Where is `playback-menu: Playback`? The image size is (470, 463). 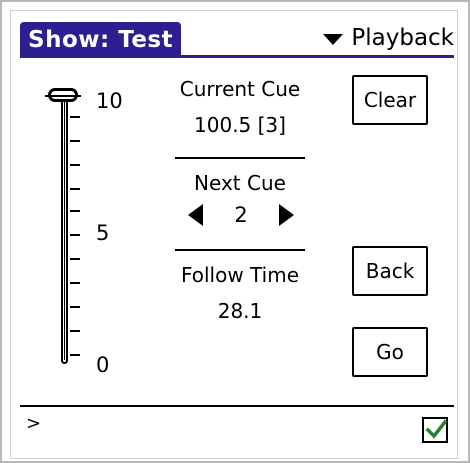
playback-menu: Playback is located at coordinates (388, 38).